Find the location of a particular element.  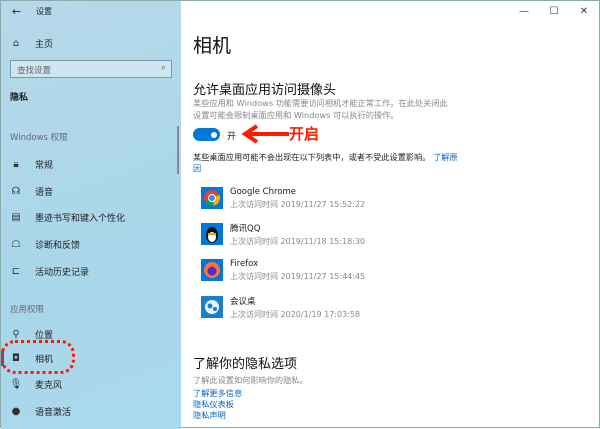

maximize-icon: ☐ is located at coordinates (554, 11).